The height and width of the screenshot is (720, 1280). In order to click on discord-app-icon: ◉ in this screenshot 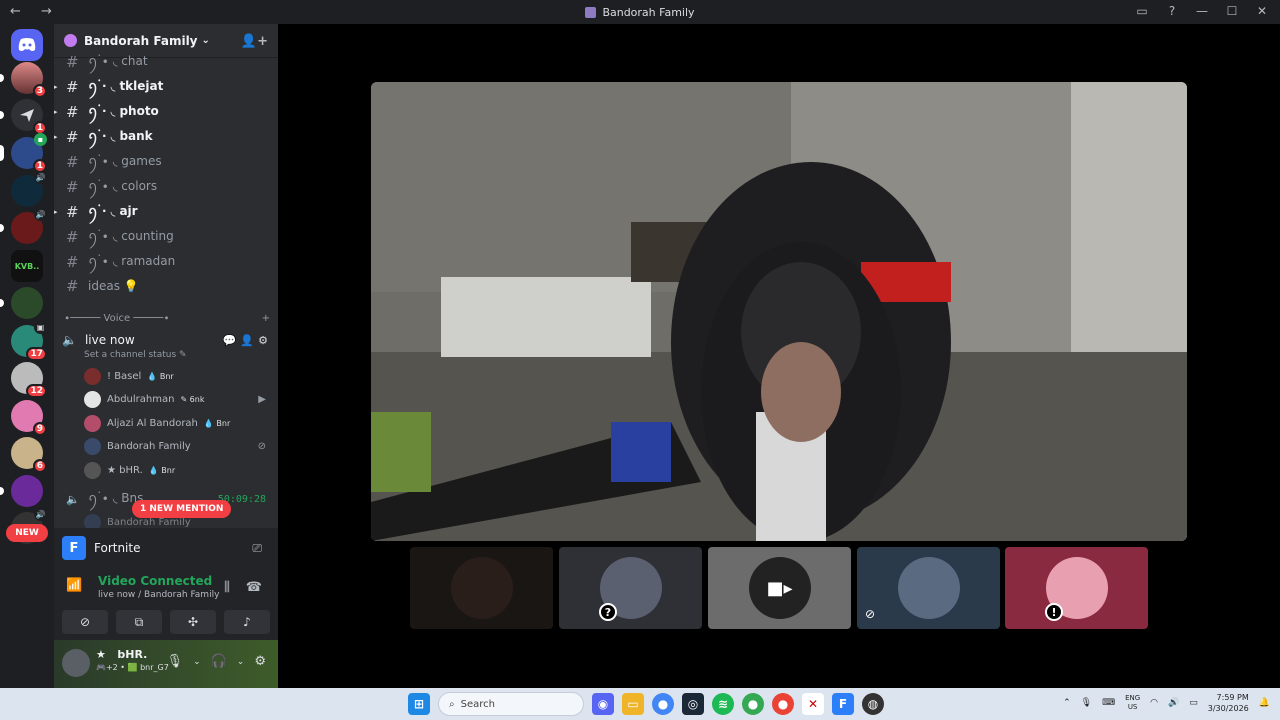, I will do `click(603, 704)`.